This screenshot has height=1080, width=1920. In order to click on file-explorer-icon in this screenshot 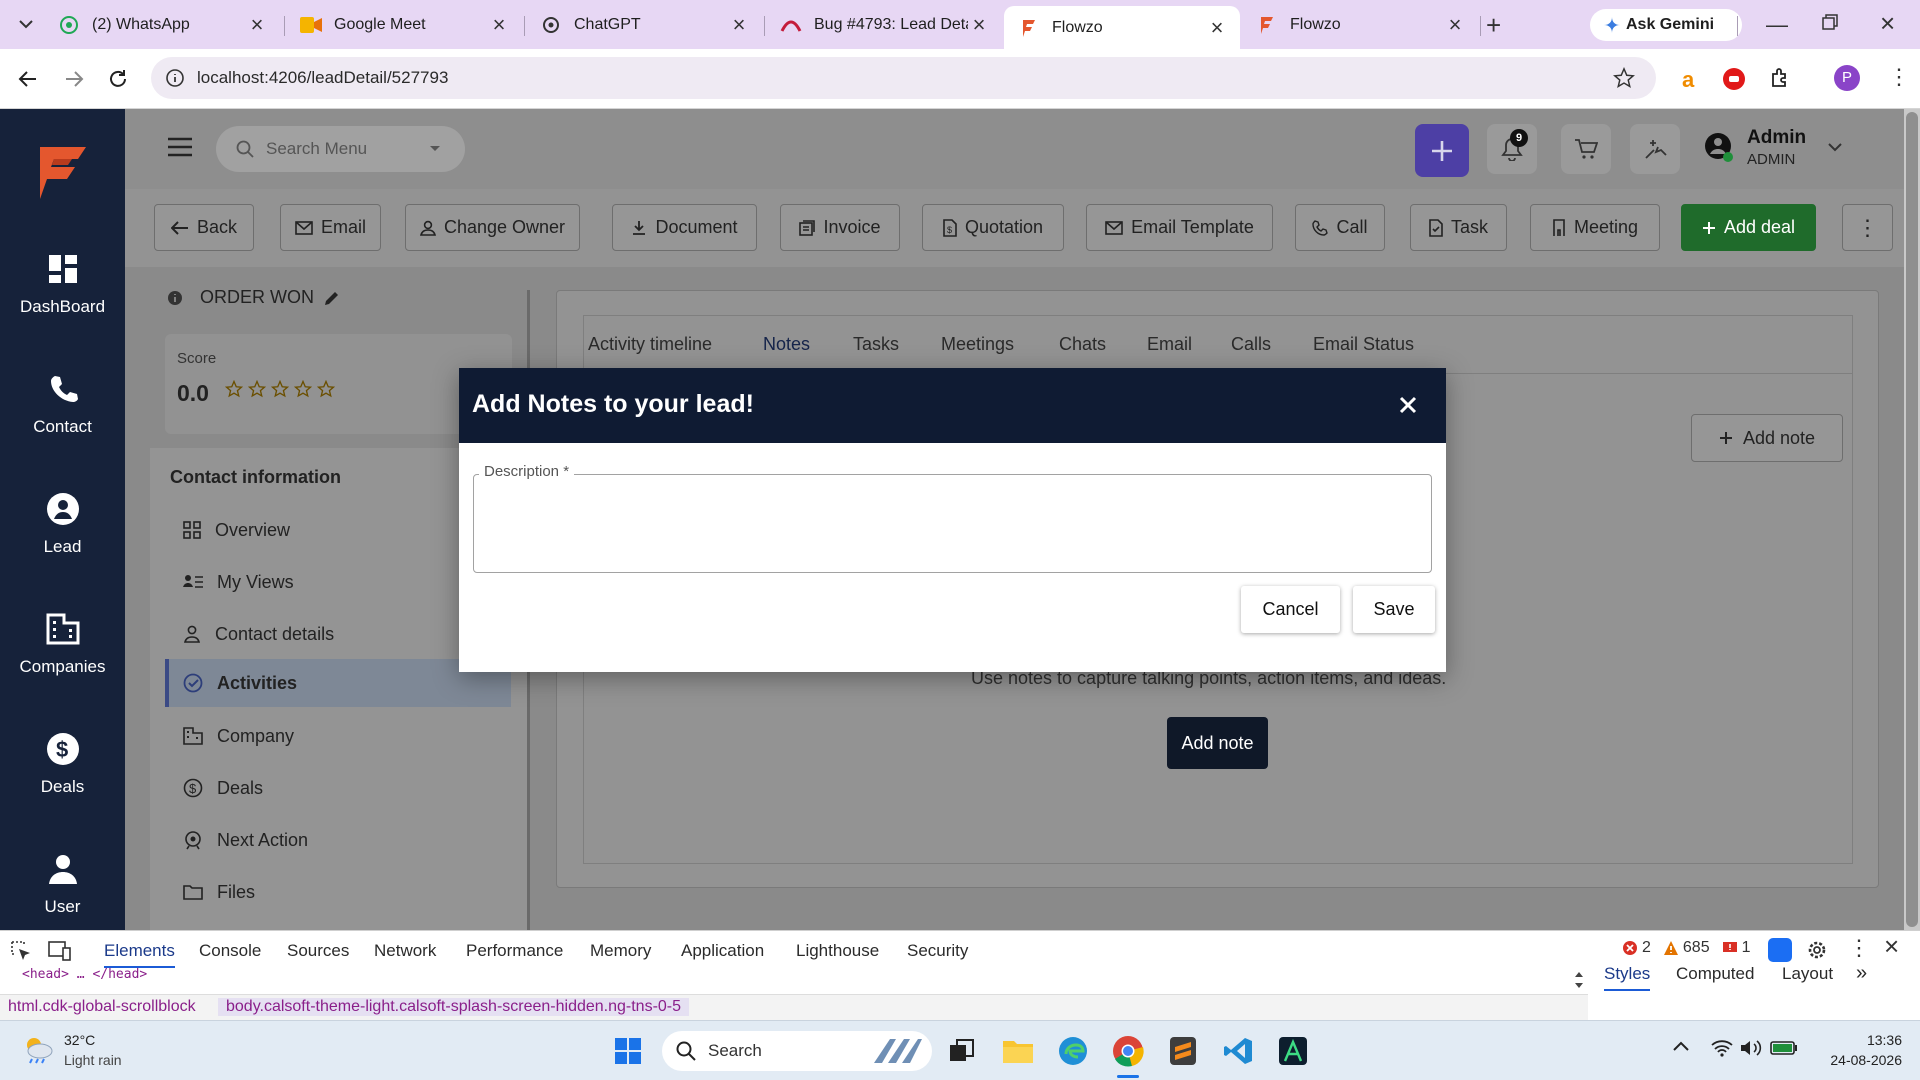, I will do `click(1018, 1051)`.